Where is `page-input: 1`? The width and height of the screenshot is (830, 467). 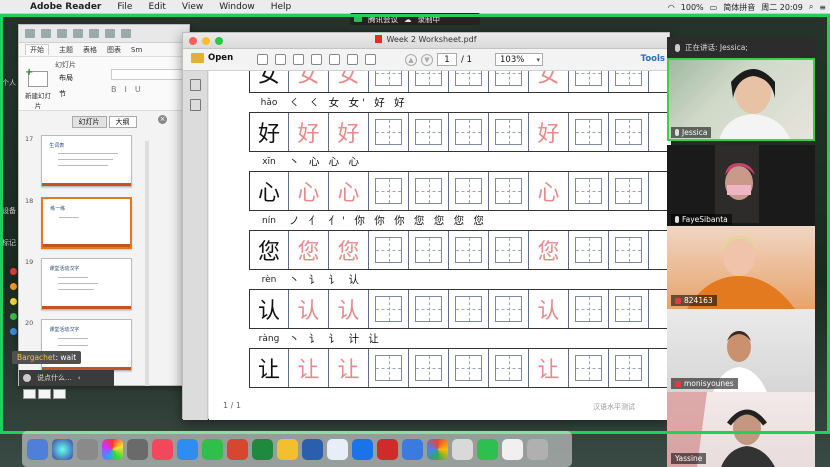
page-input: 1 is located at coordinates (447, 59).